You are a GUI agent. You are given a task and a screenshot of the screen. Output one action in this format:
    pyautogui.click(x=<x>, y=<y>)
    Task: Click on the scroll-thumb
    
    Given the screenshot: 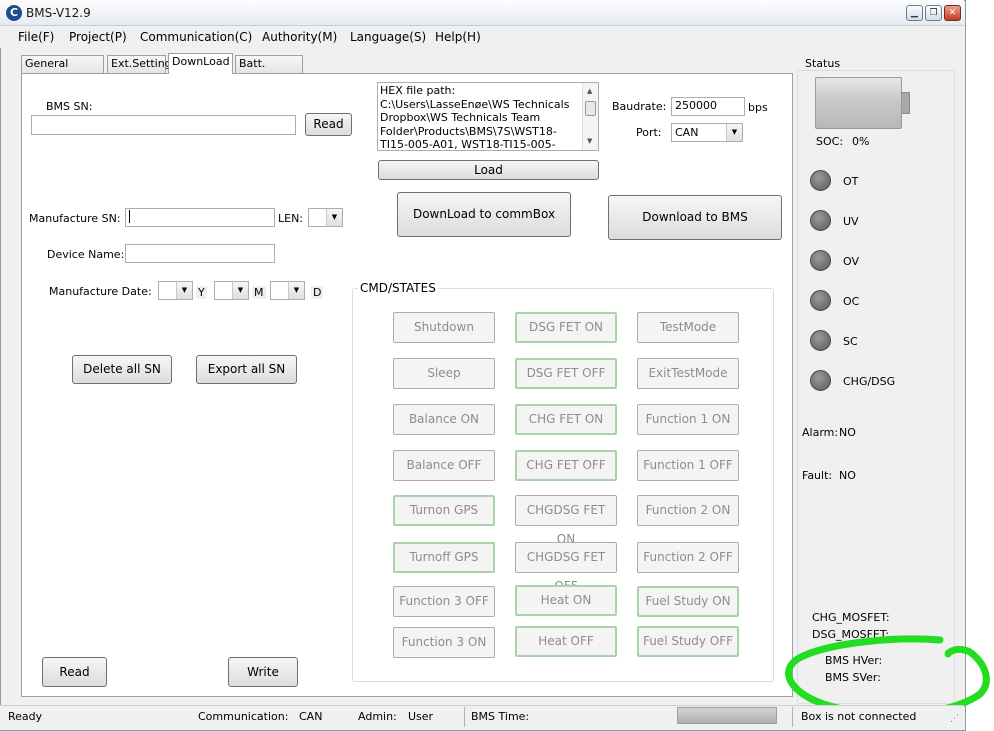 What is the action you would take?
    pyautogui.click(x=590, y=108)
    